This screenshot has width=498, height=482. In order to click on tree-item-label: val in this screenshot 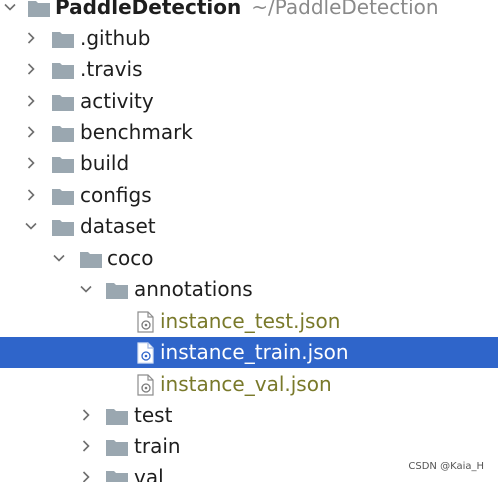, I will do `click(149, 473)`.